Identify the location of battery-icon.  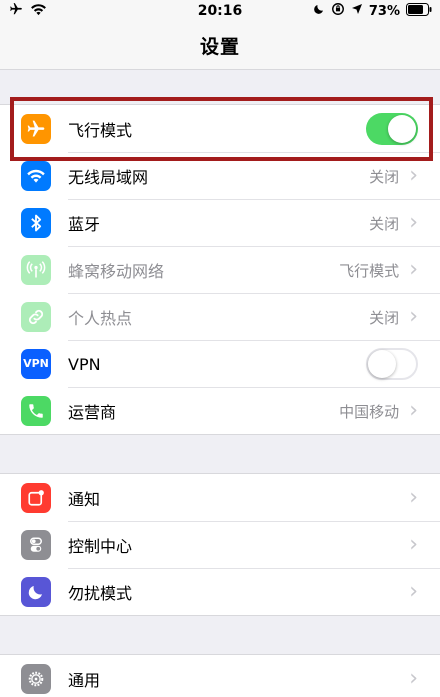
(419, 11).